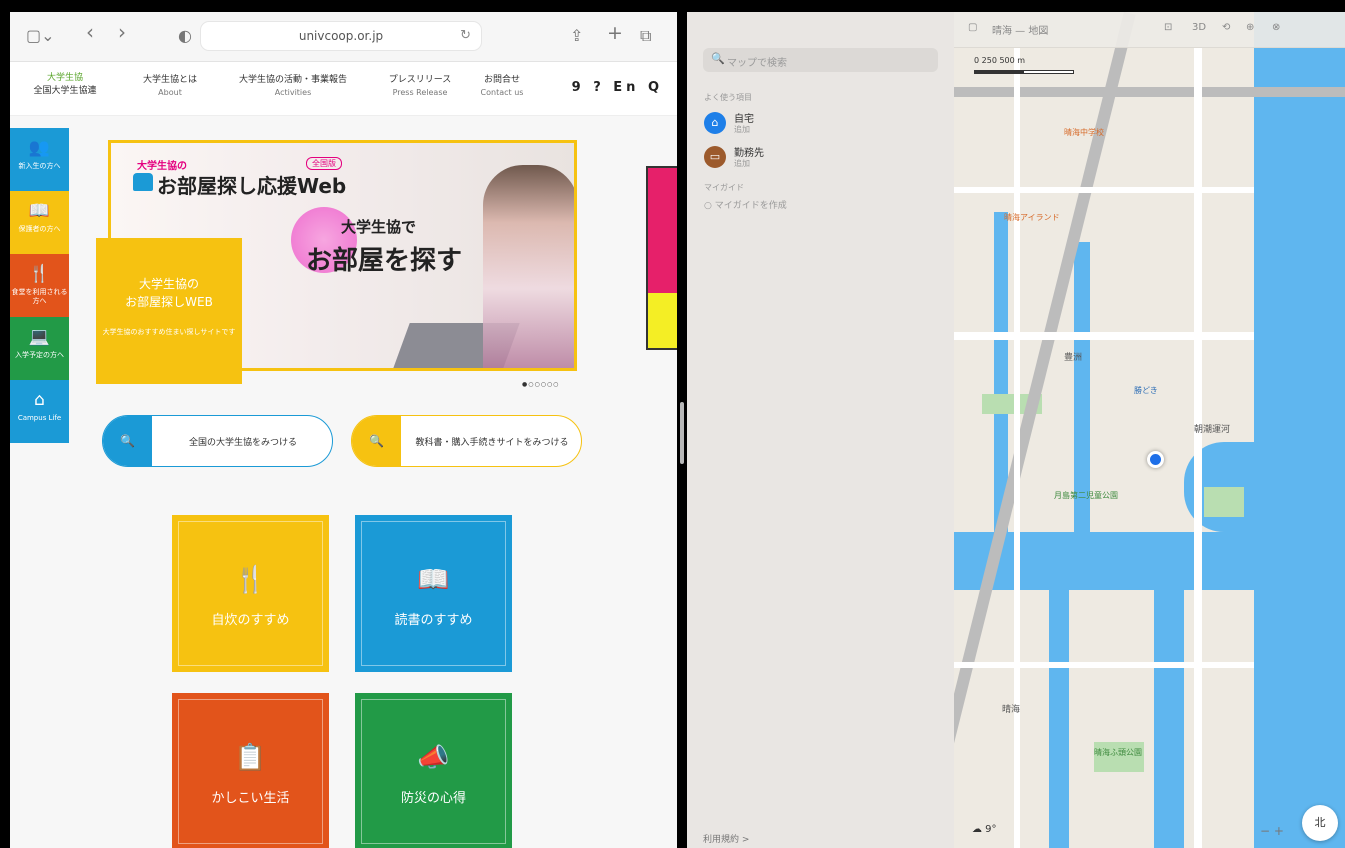 The image size is (1345, 848). I want to click on tabs-overview-icon: ⧉, so click(645, 36).